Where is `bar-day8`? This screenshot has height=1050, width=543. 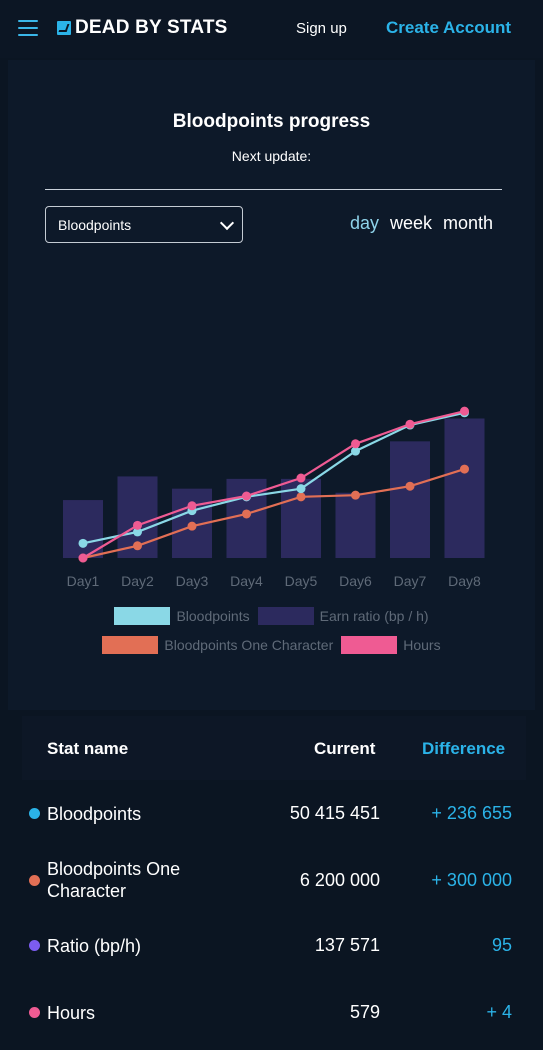 bar-day8 is located at coordinates (464, 488).